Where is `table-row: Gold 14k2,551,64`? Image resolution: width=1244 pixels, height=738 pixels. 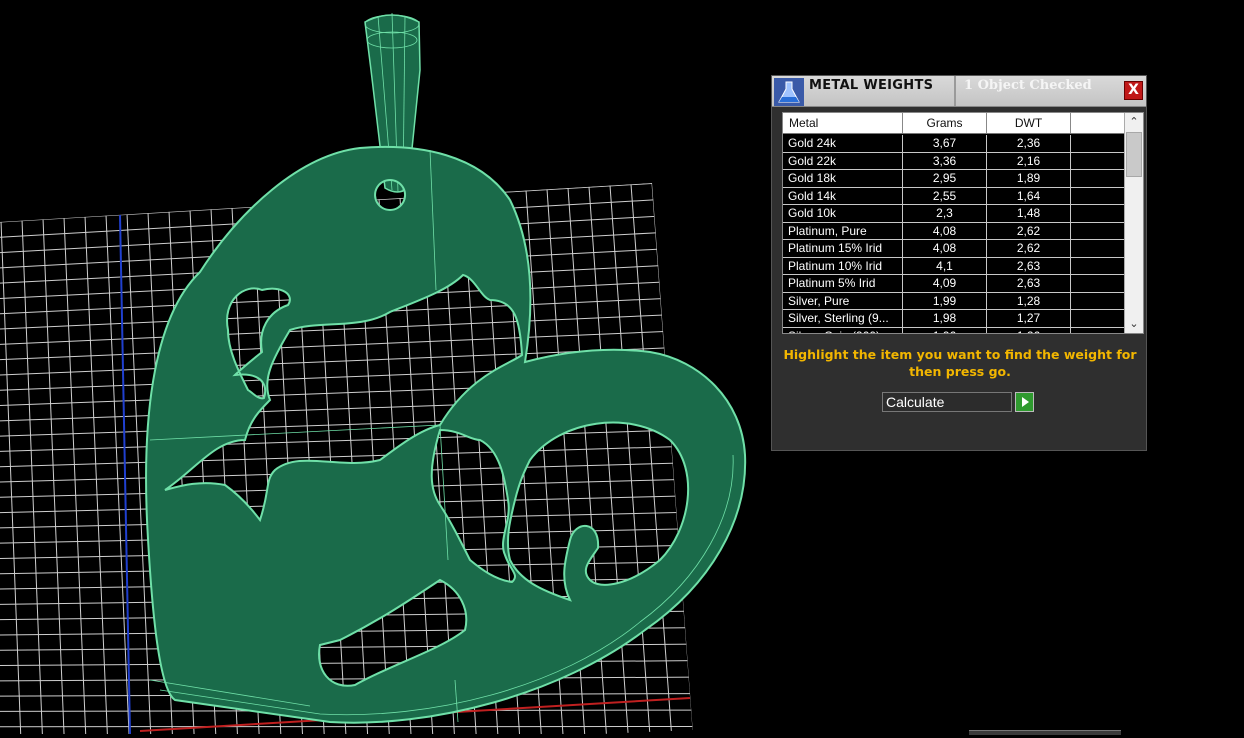
table-row: Gold 14k2,551,64 is located at coordinates (954, 197).